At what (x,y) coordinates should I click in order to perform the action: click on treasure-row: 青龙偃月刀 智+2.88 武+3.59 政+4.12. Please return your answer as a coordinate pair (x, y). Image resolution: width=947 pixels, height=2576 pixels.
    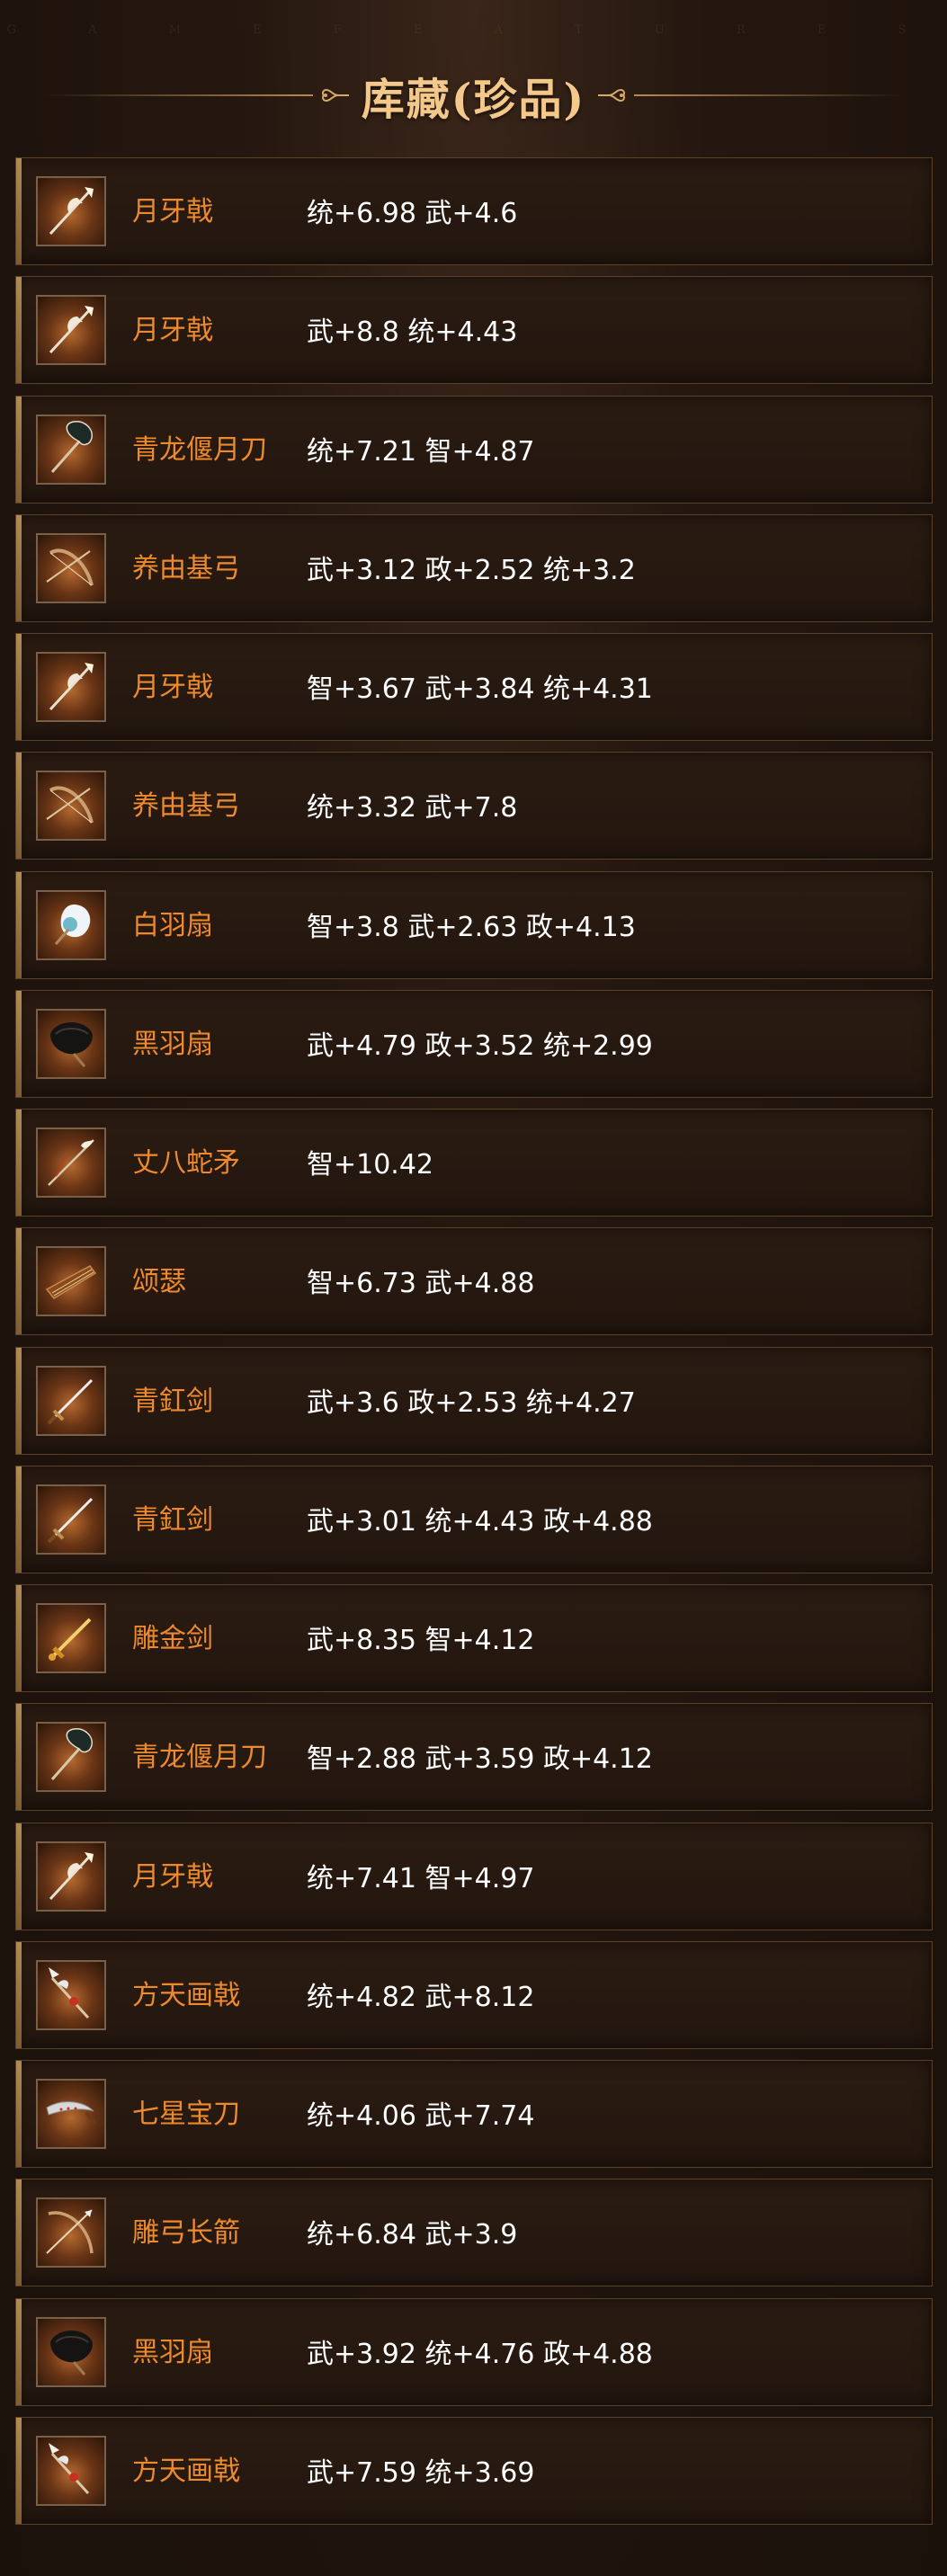
    Looking at the image, I should click on (474, 1758).